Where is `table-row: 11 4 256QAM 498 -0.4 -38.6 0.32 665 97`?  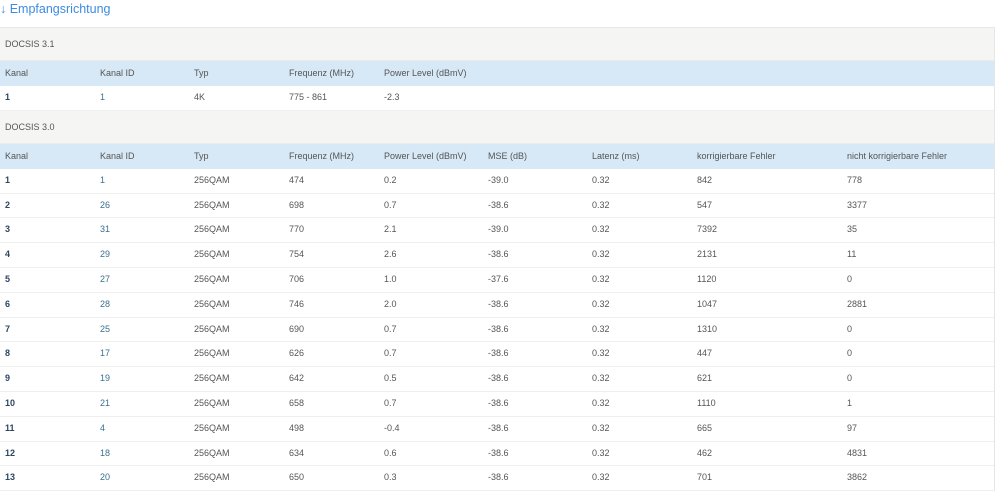 table-row: 11 4 256QAM 498 -0.4 -38.6 0.32 665 97 is located at coordinates (497, 429).